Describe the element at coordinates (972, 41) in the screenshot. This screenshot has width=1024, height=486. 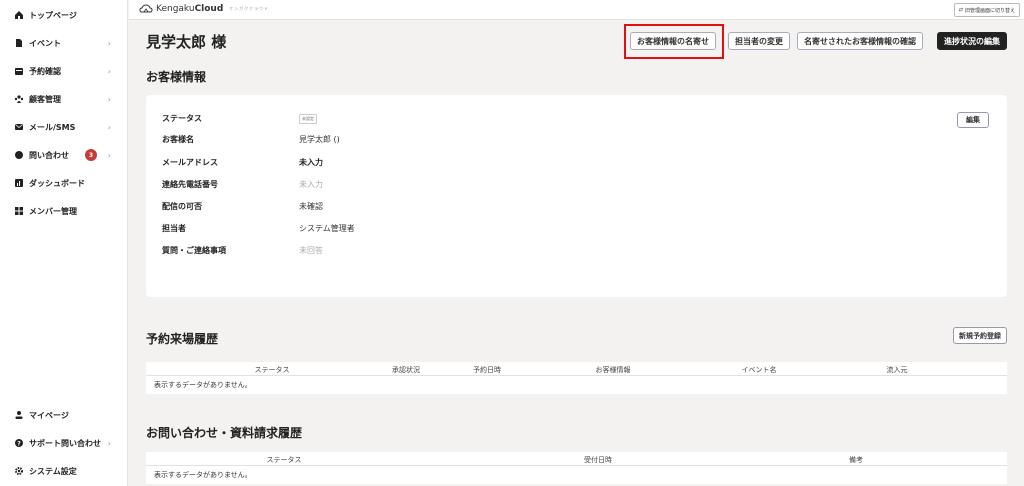
I see `edit-progress-button: 進捗状況の編集` at that location.